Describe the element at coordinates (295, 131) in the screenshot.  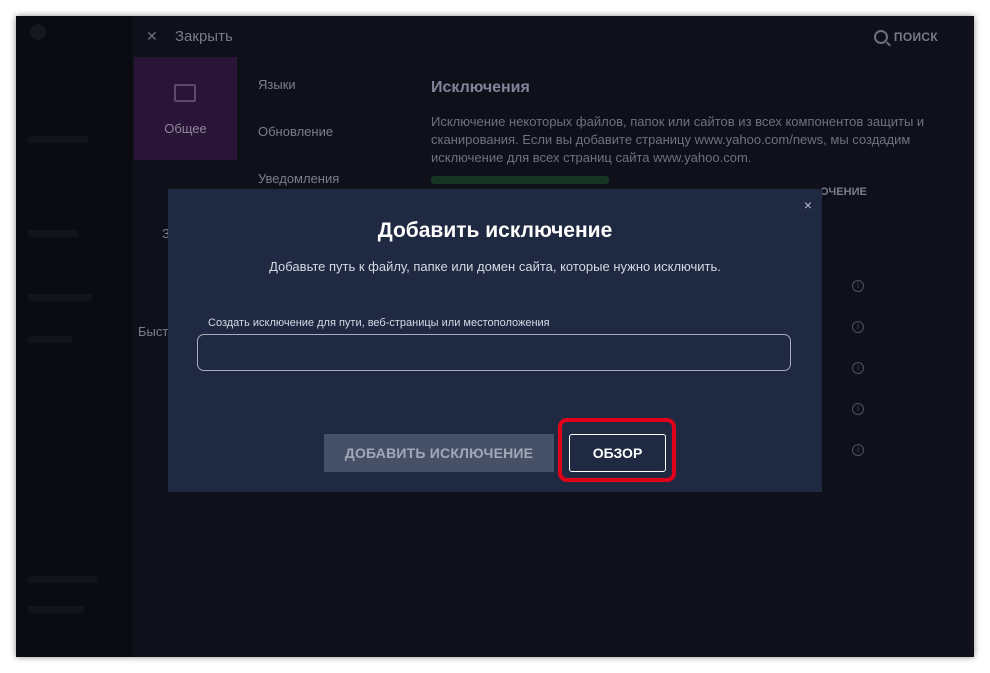
I see `nav-item-updates: Обновление` at that location.